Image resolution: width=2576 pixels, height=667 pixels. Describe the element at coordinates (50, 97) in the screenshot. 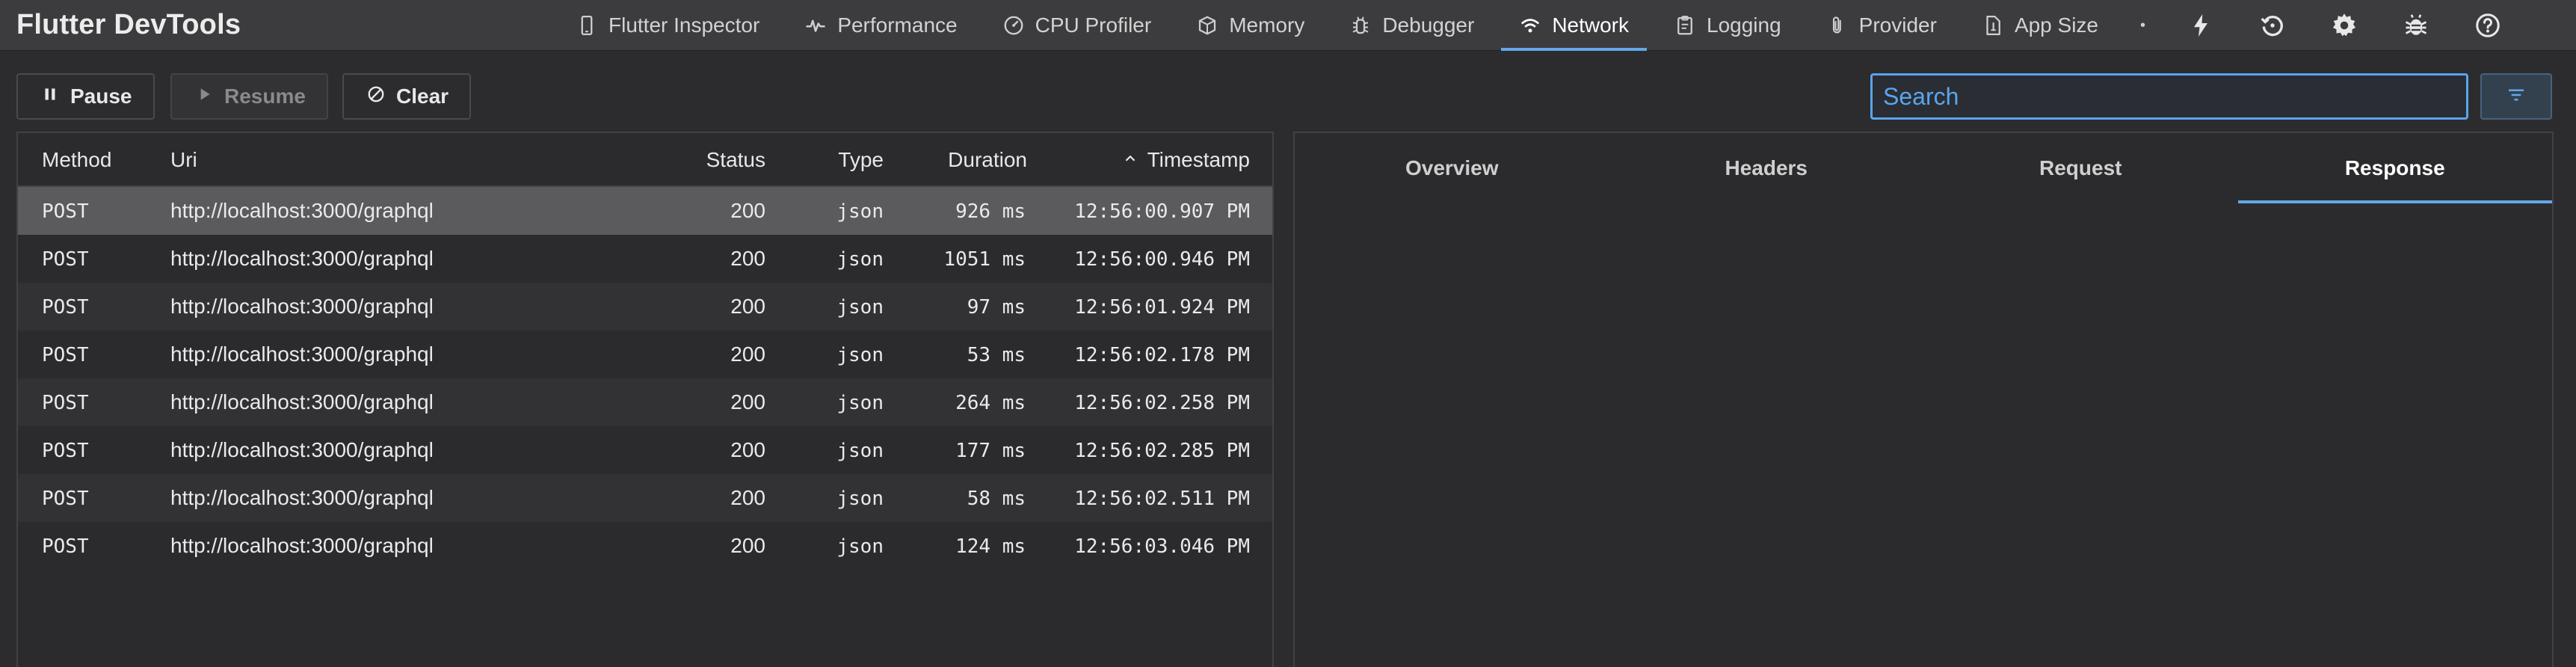

I see `pause-icon` at that location.